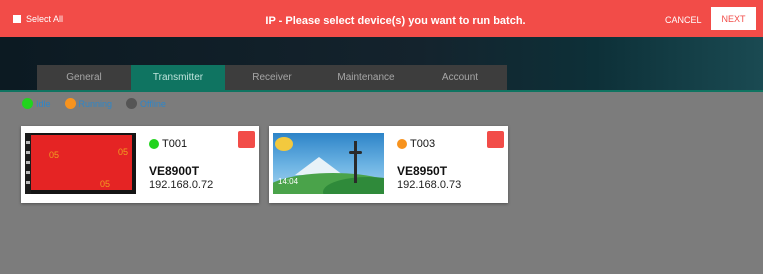 The width and height of the screenshot is (763, 274). Describe the element at coordinates (153, 103) in the screenshot. I see `legend-label: Offline` at that location.